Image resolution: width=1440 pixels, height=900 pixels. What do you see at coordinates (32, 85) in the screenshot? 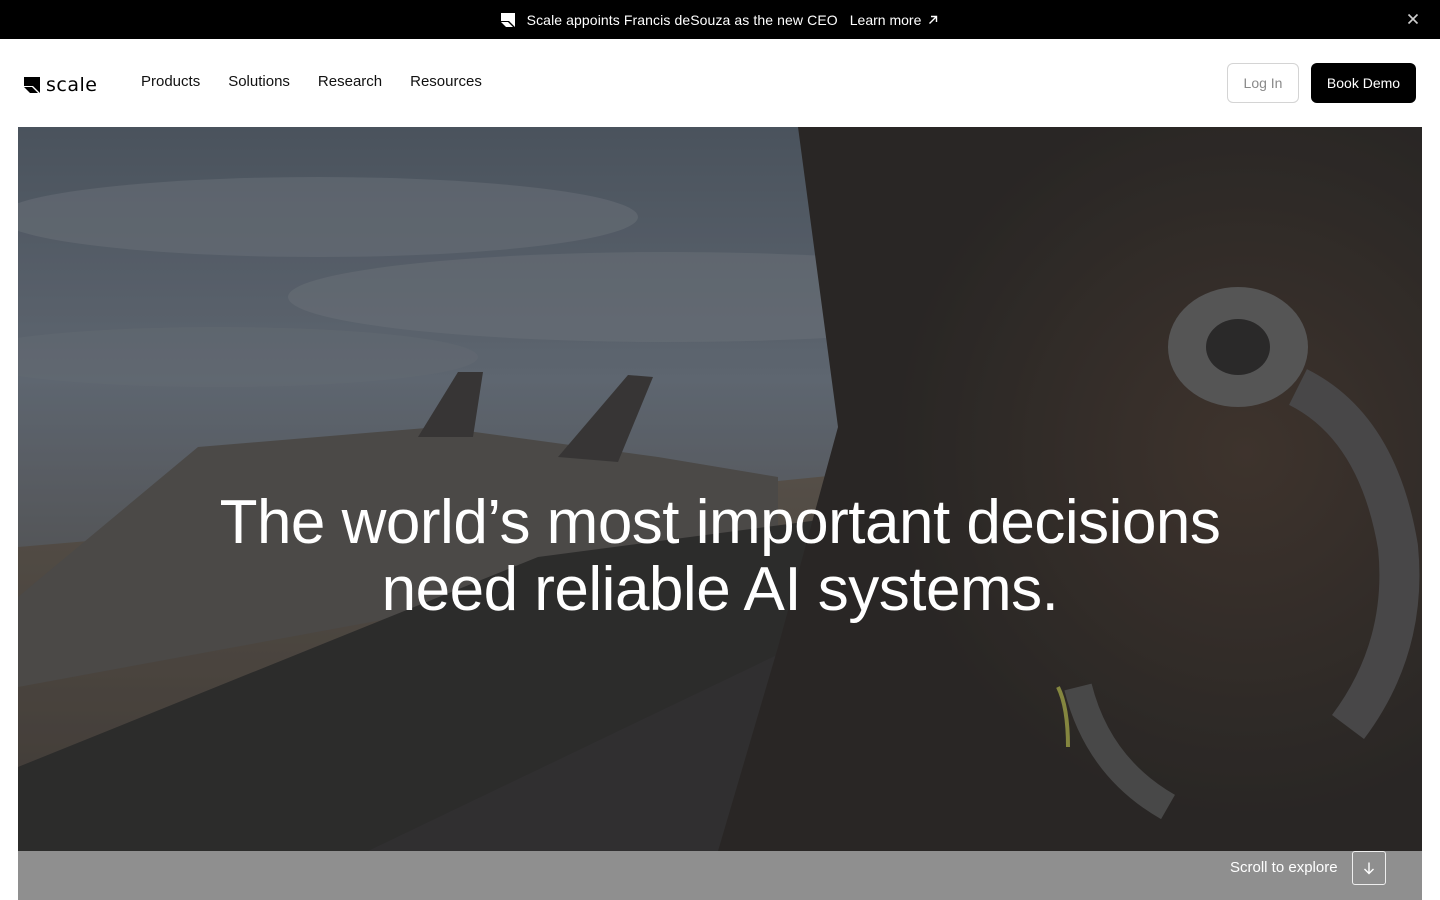
I see `scale-logo-mark-icon` at bounding box center [32, 85].